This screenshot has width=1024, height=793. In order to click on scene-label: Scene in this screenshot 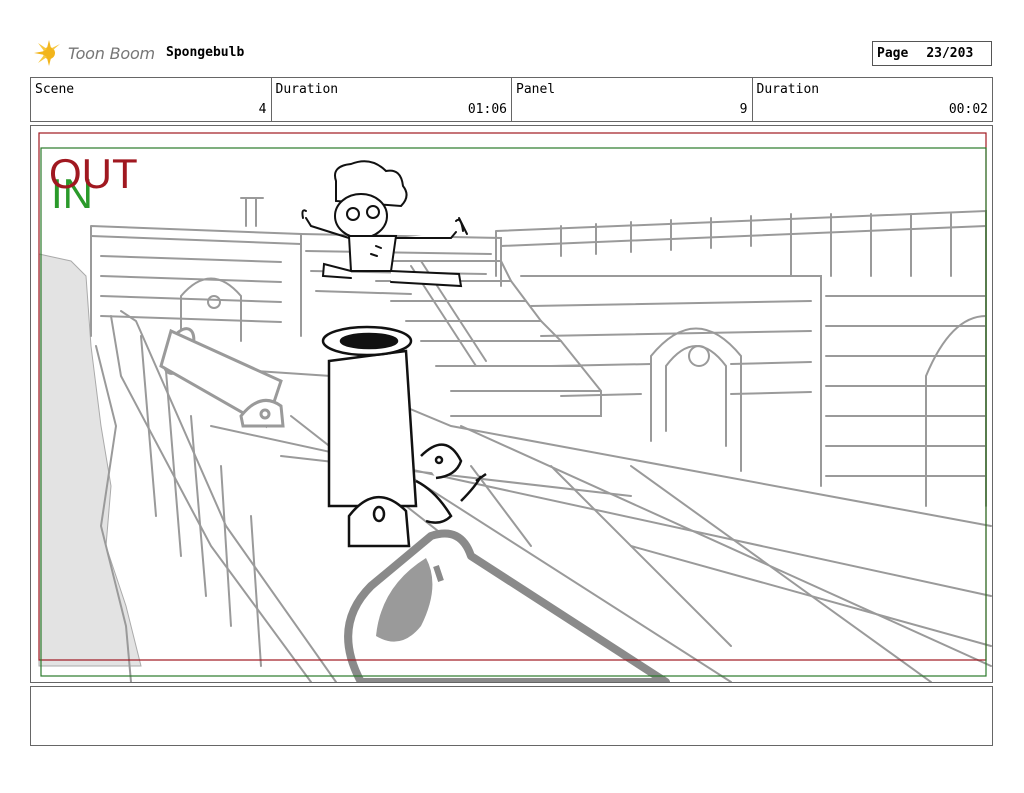, I will do `click(55, 89)`.